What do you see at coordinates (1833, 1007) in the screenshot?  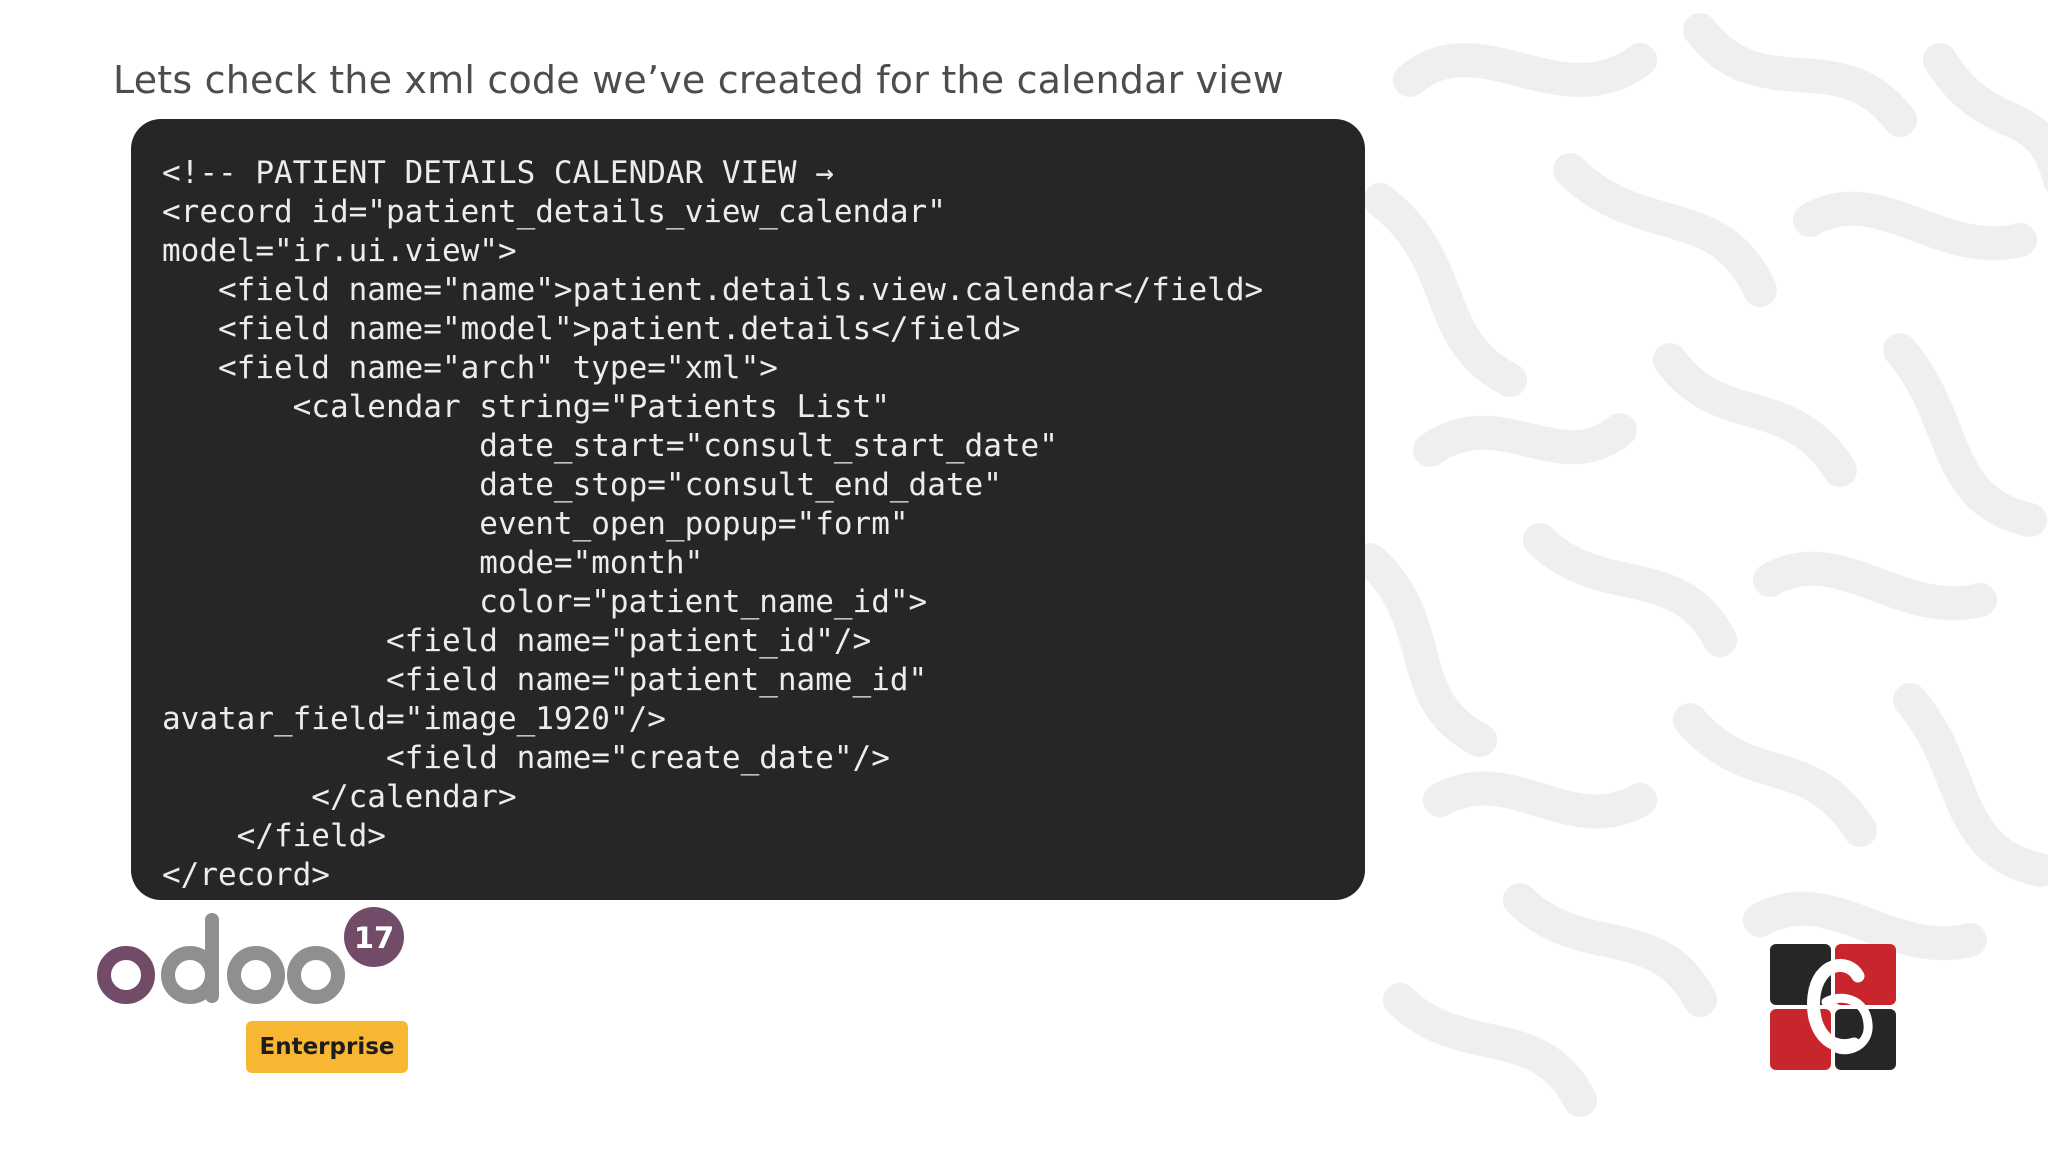 I see `brand-monogram-logo` at bounding box center [1833, 1007].